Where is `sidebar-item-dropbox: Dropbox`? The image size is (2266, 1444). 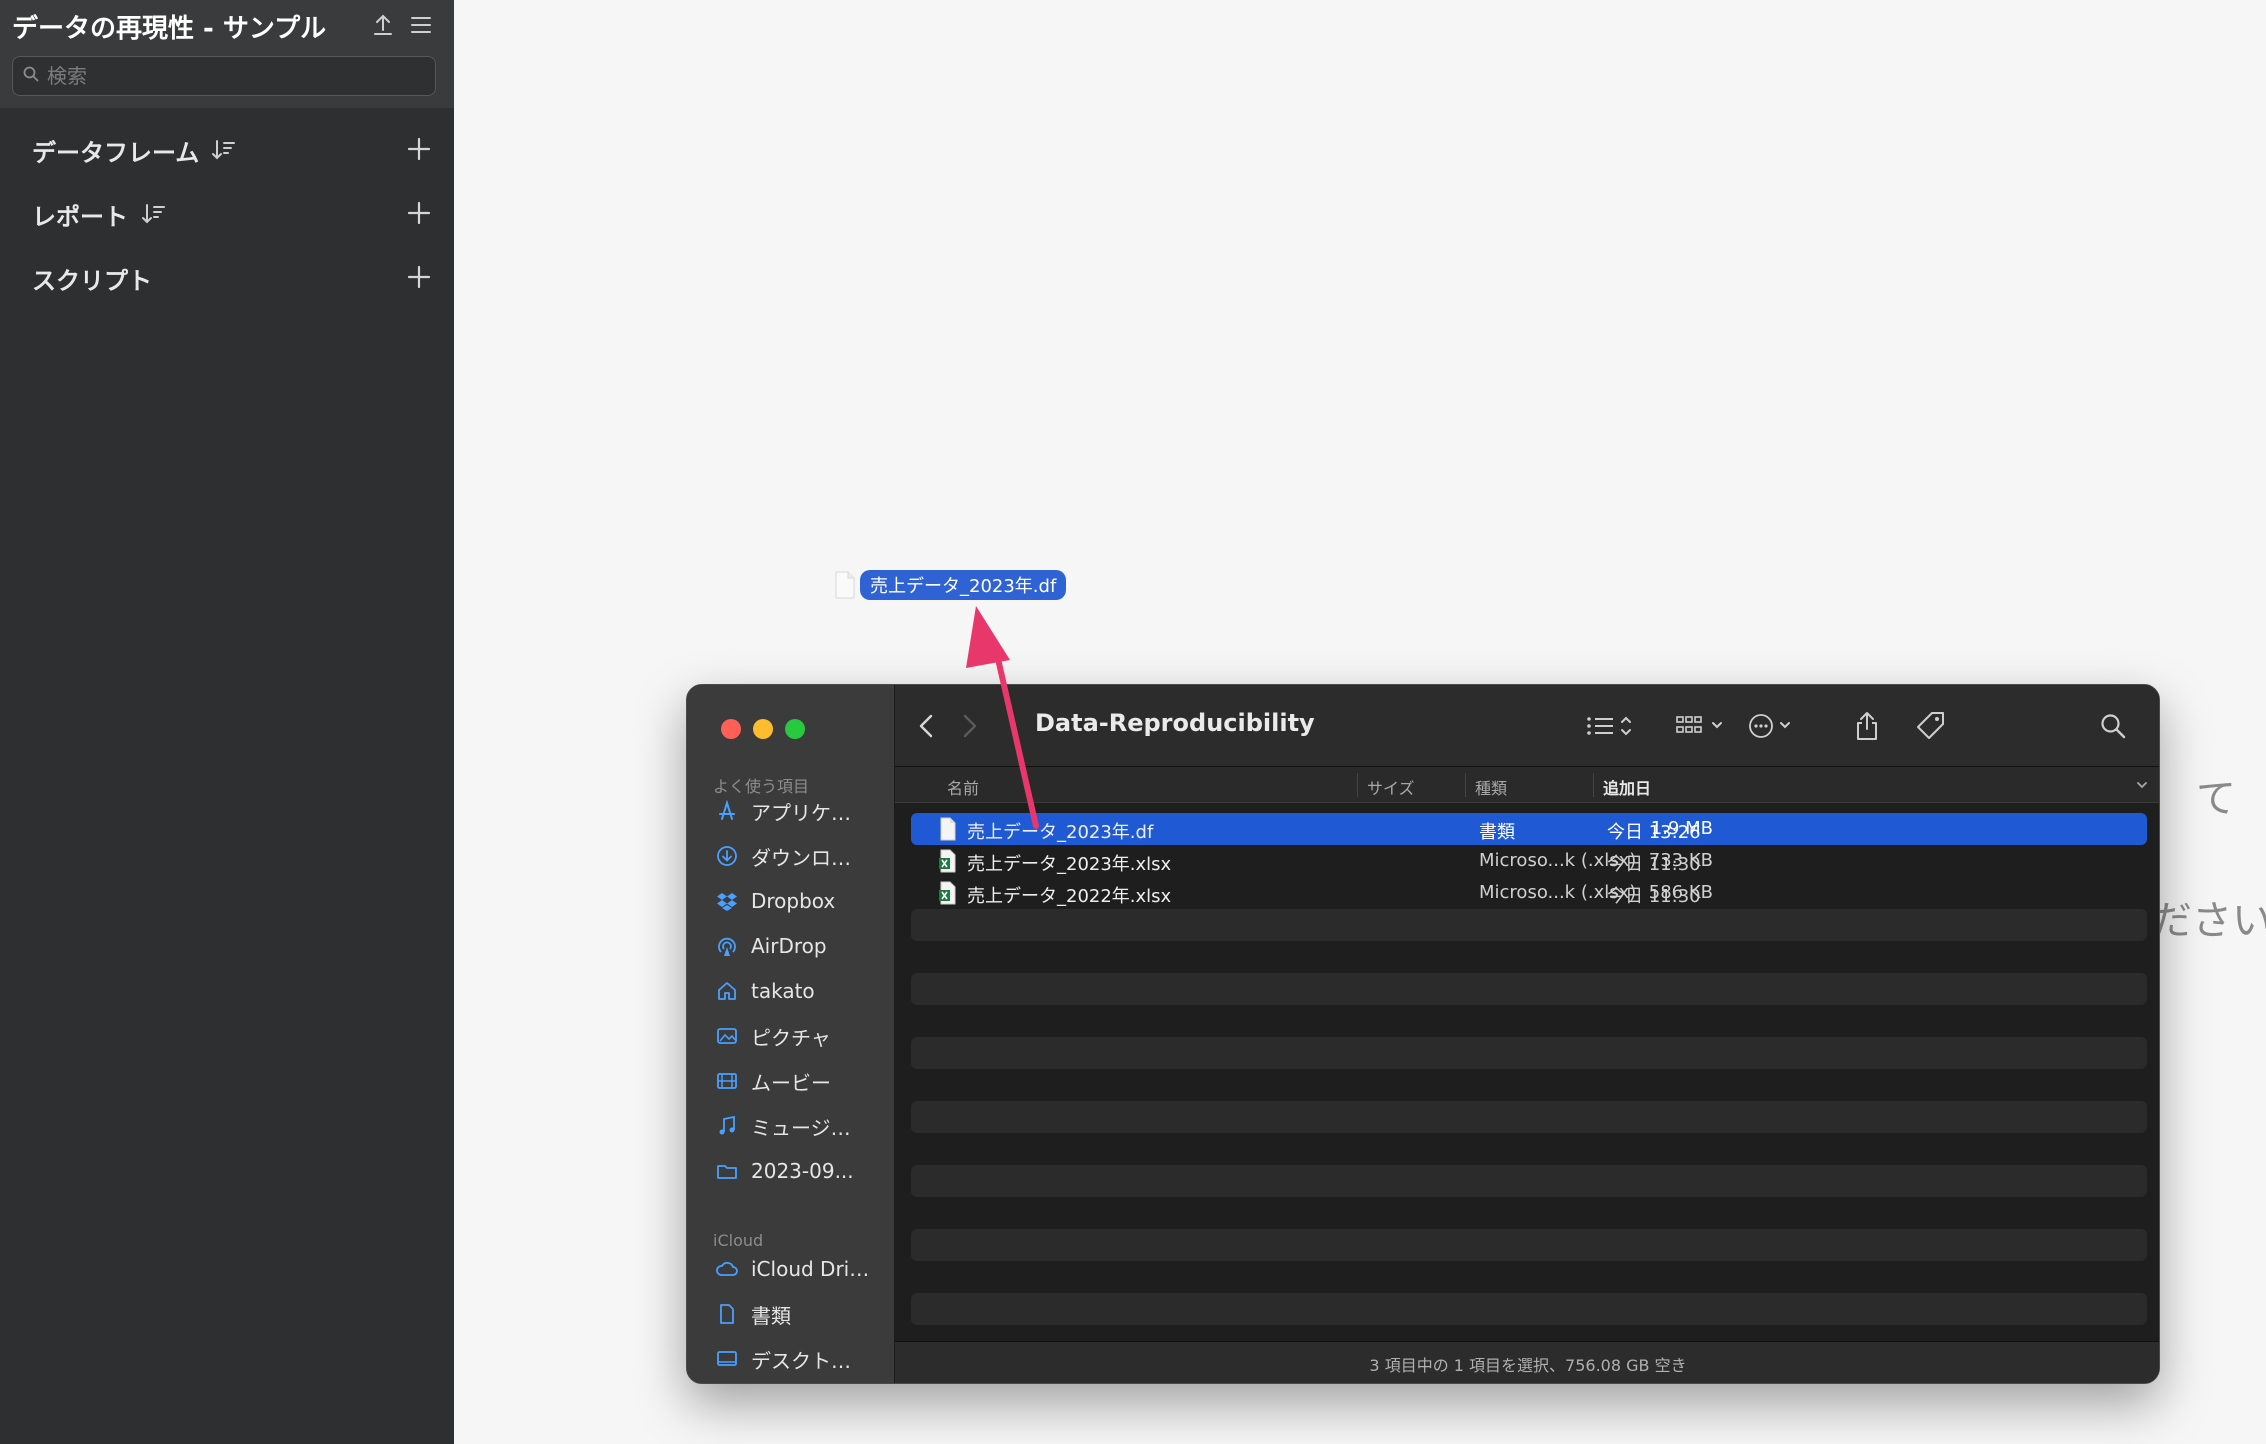
sidebar-item-dropbox: Dropbox is located at coordinates (803, 901).